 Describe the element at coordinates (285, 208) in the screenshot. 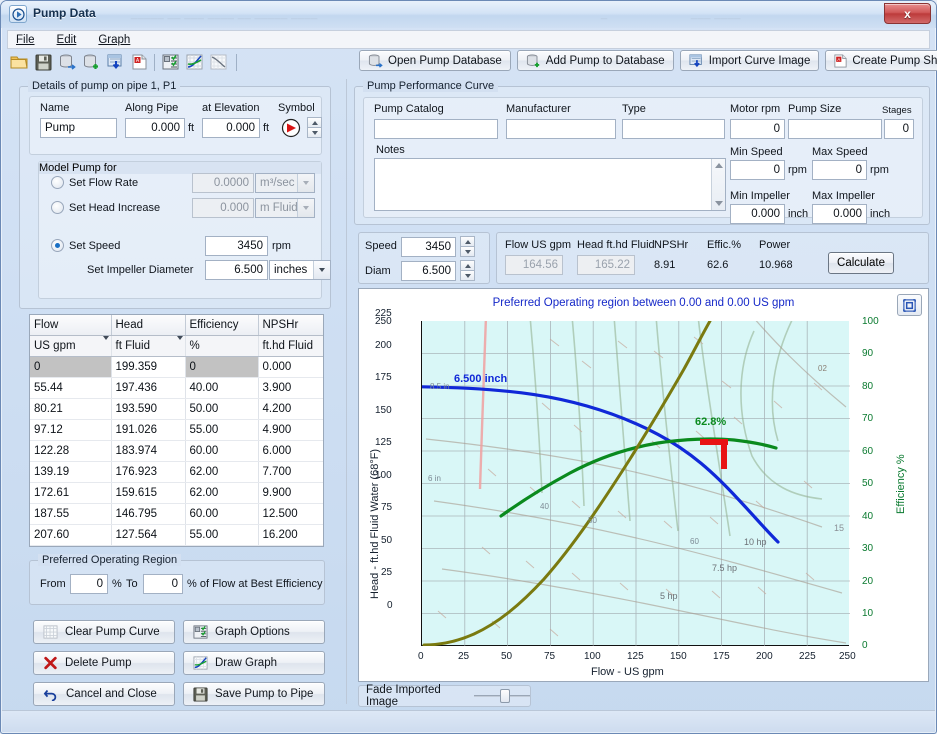

I see `head-unit-combo: m Fluid` at that location.